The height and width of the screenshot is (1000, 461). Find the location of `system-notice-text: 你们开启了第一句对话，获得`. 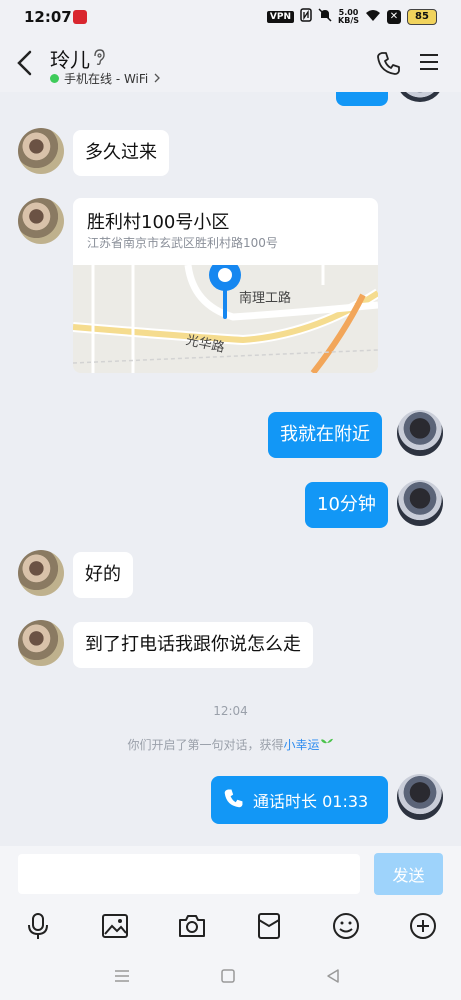

system-notice-text: 你们开启了第一句对话，获得 is located at coordinates (205, 745).